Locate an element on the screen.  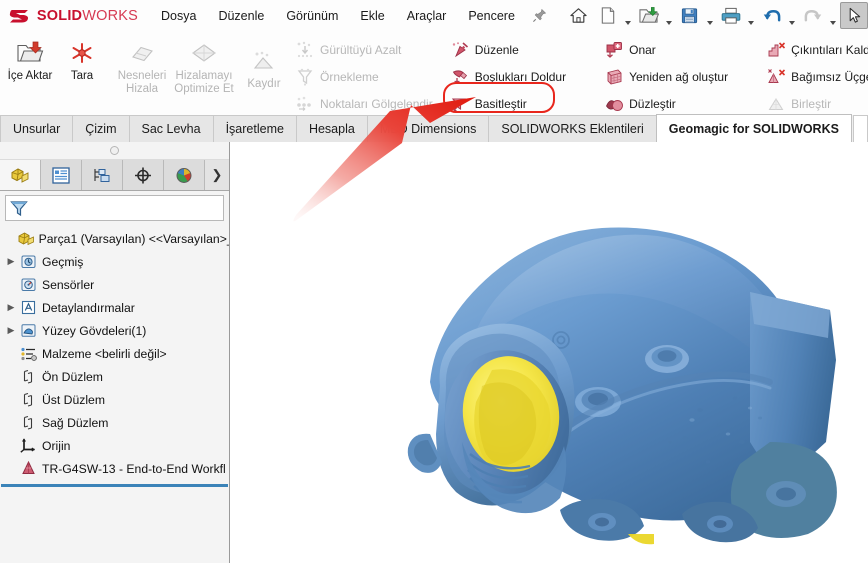
property-manager-tab is located at coordinates (61, 175).